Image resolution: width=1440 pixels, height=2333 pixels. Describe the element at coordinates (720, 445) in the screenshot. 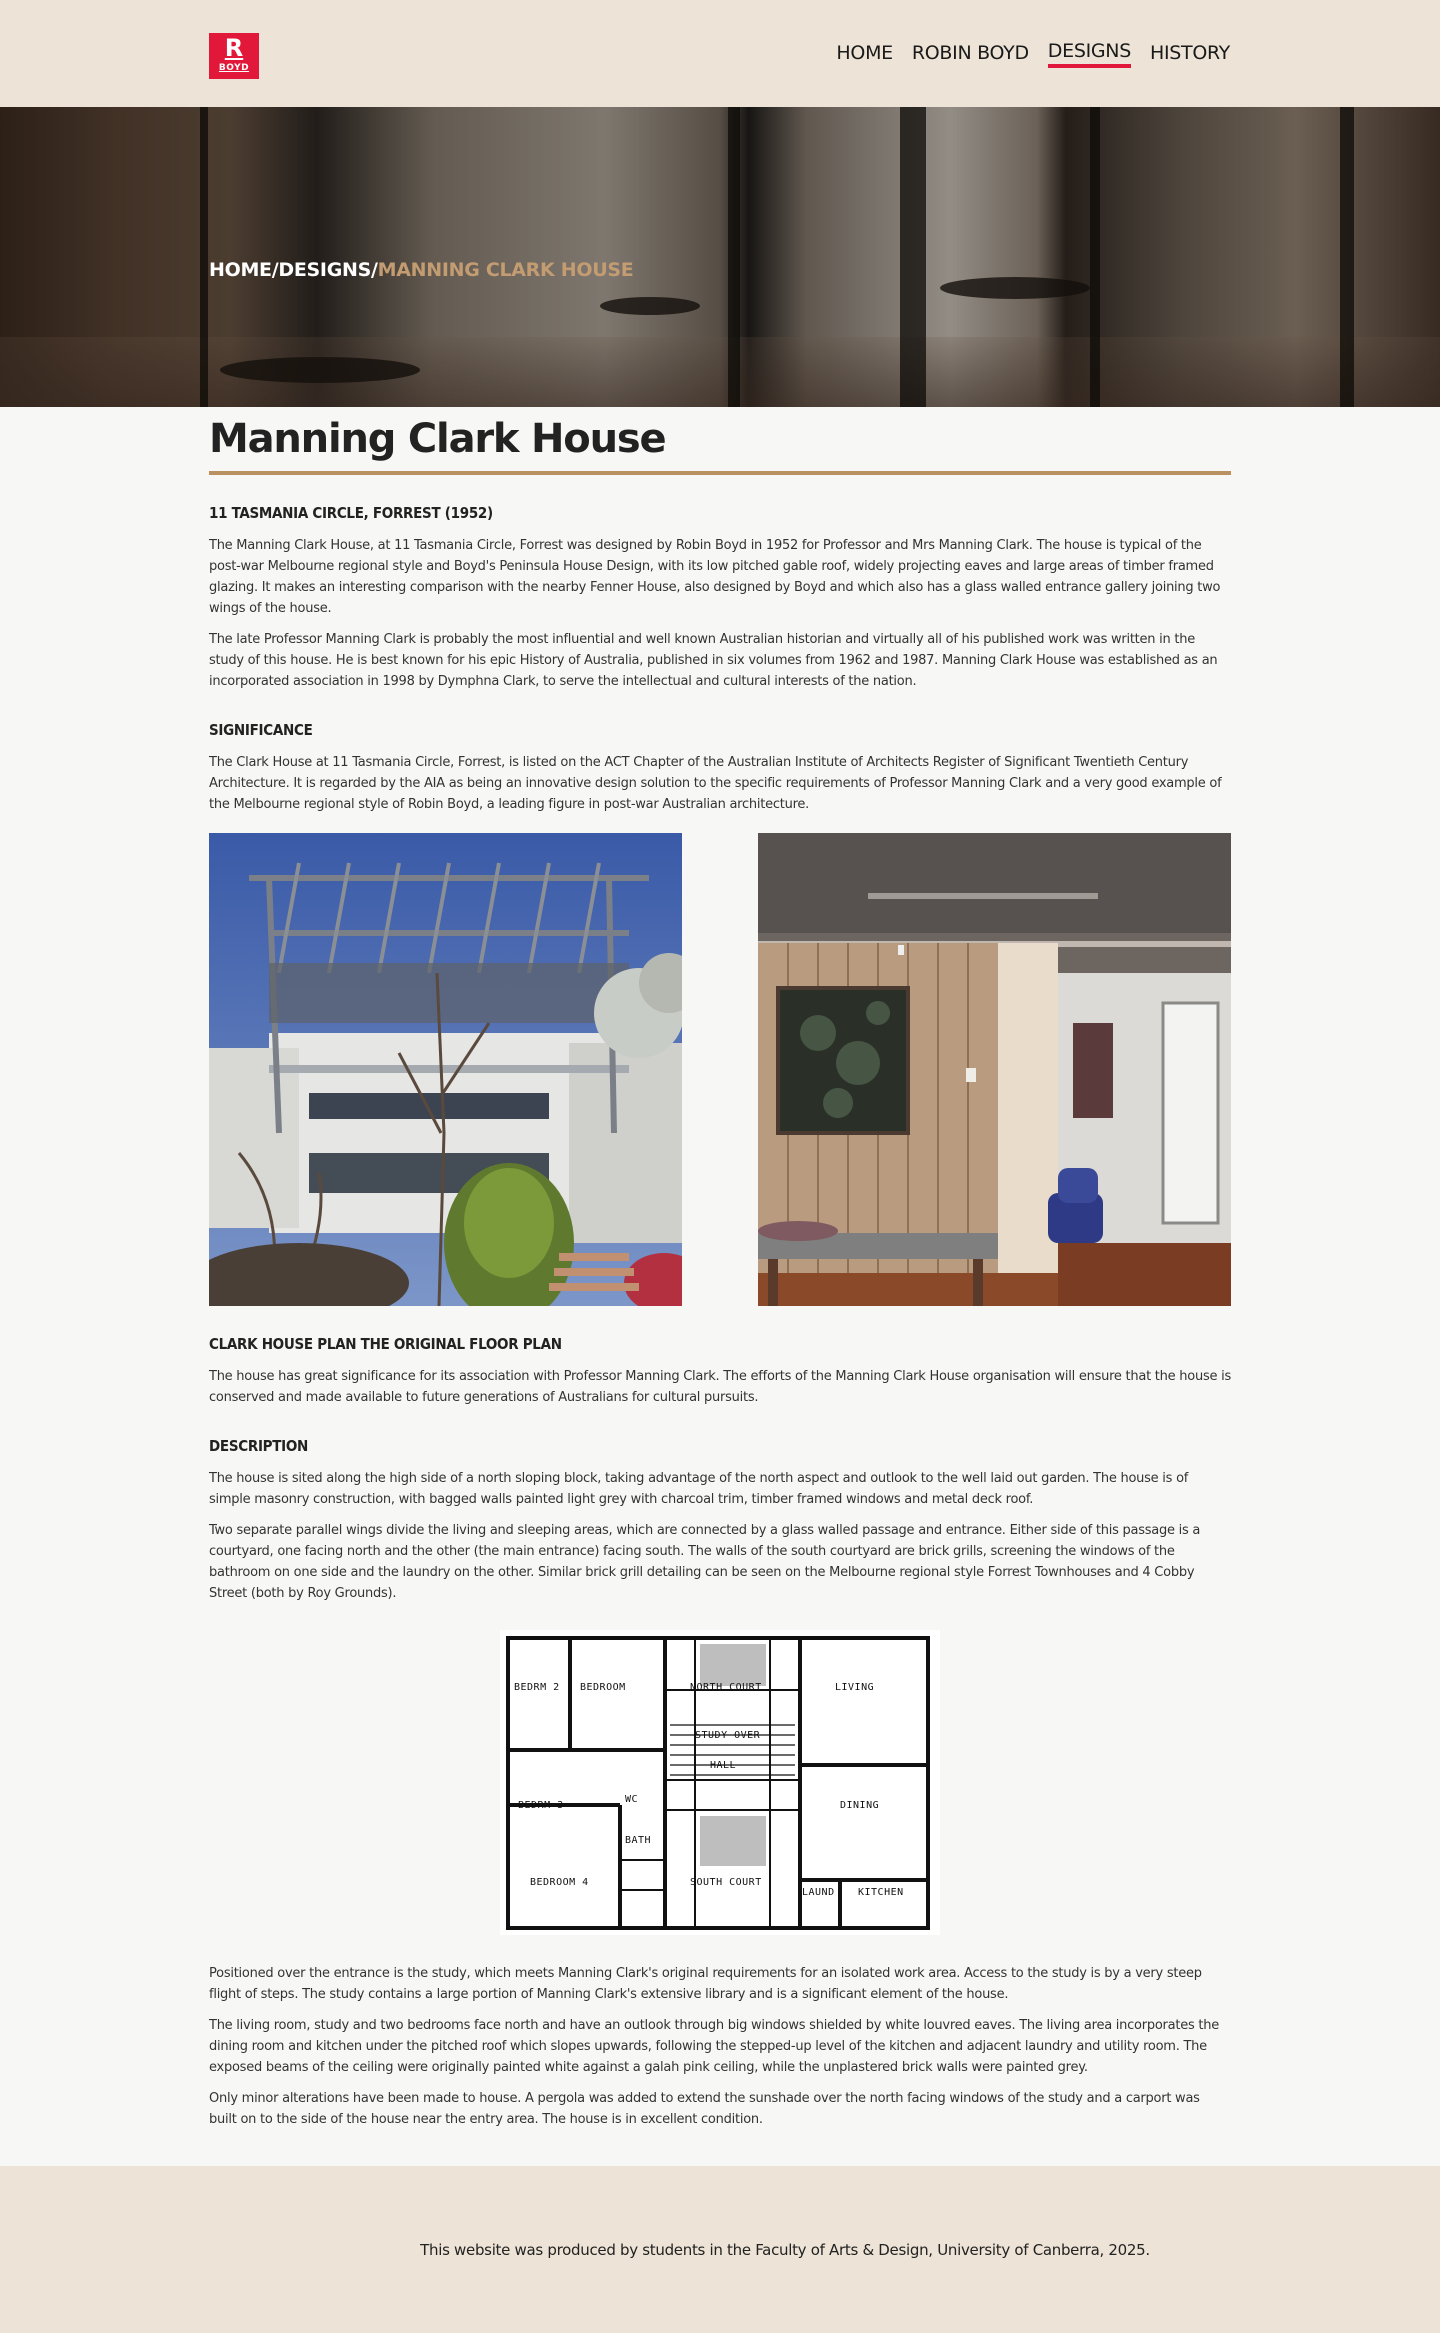

I see `page-title: Manning Clark House` at that location.